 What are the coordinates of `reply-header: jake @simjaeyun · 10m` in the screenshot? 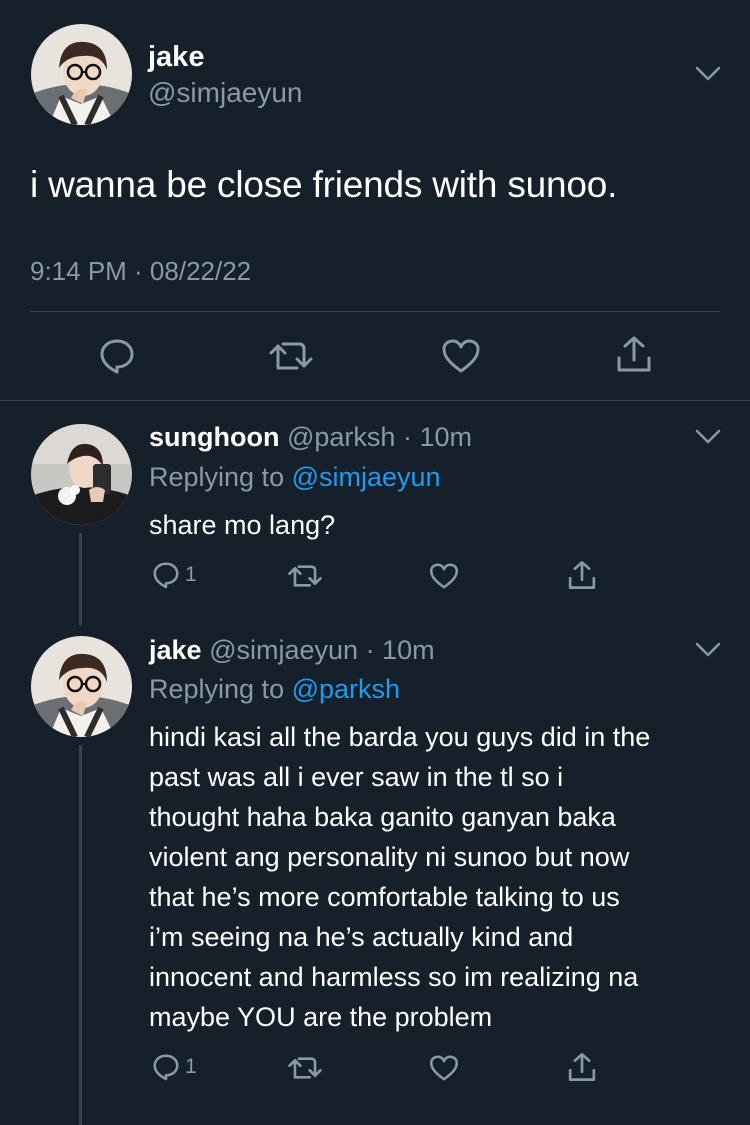 It's located at (292, 650).